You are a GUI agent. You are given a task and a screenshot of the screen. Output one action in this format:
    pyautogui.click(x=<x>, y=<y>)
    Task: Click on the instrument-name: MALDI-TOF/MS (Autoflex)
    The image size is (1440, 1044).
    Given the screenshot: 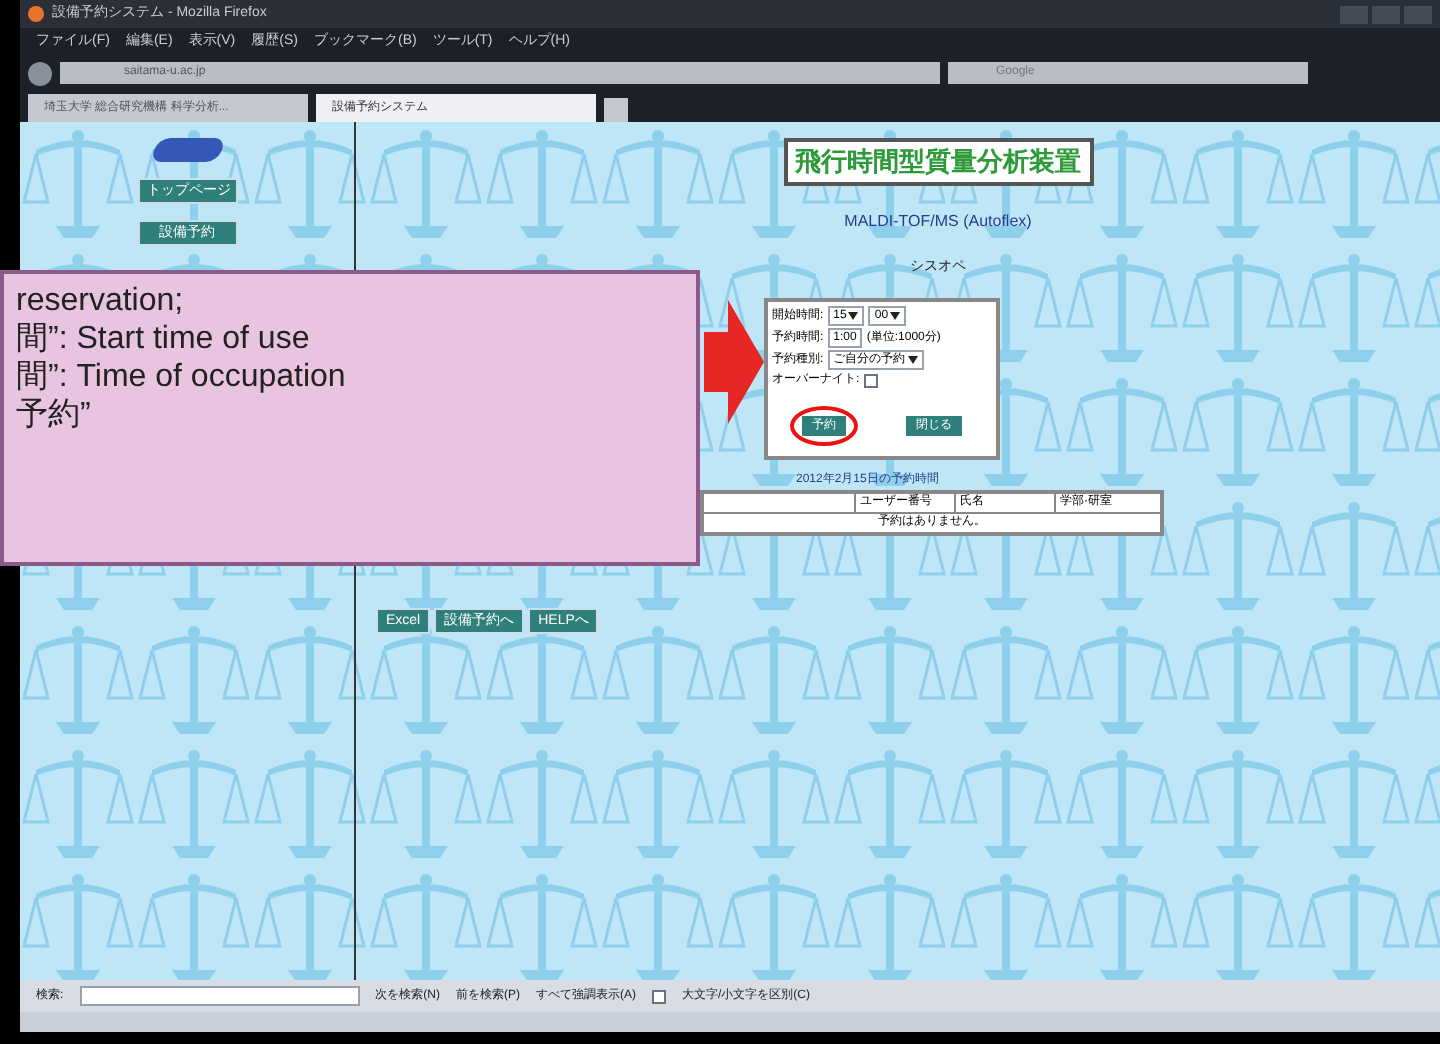 What is the action you would take?
    pyautogui.click(x=938, y=221)
    